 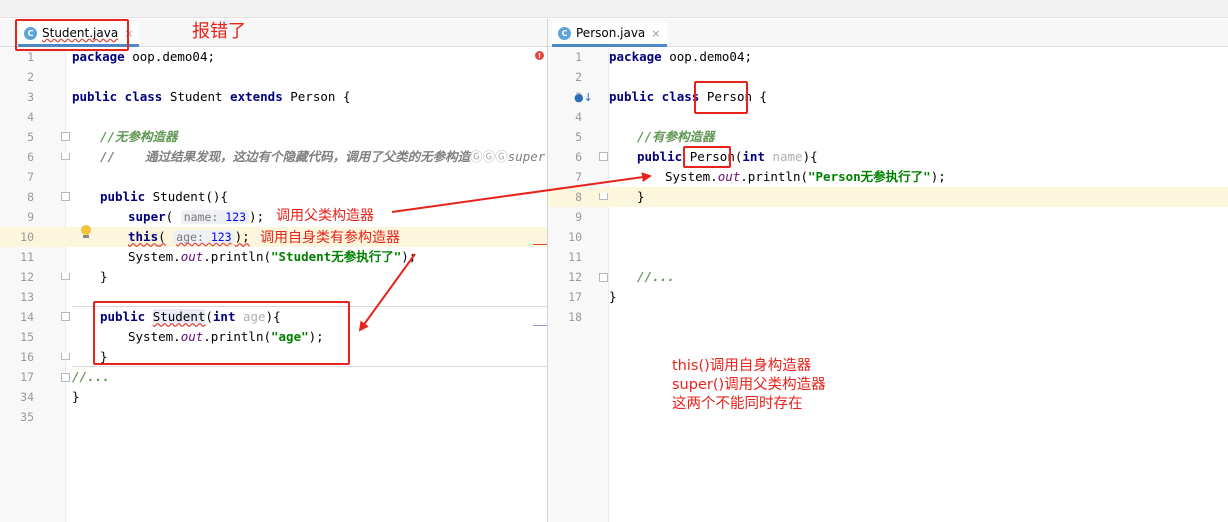 I want to click on tab-bar-right: C Person.java ×, so click(x=888, y=33).